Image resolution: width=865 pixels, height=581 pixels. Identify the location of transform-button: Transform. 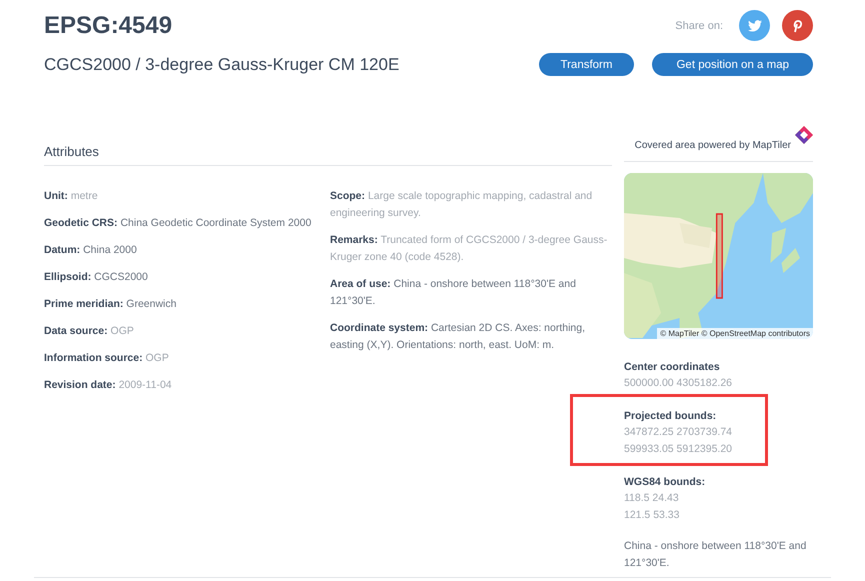
(586, 64).